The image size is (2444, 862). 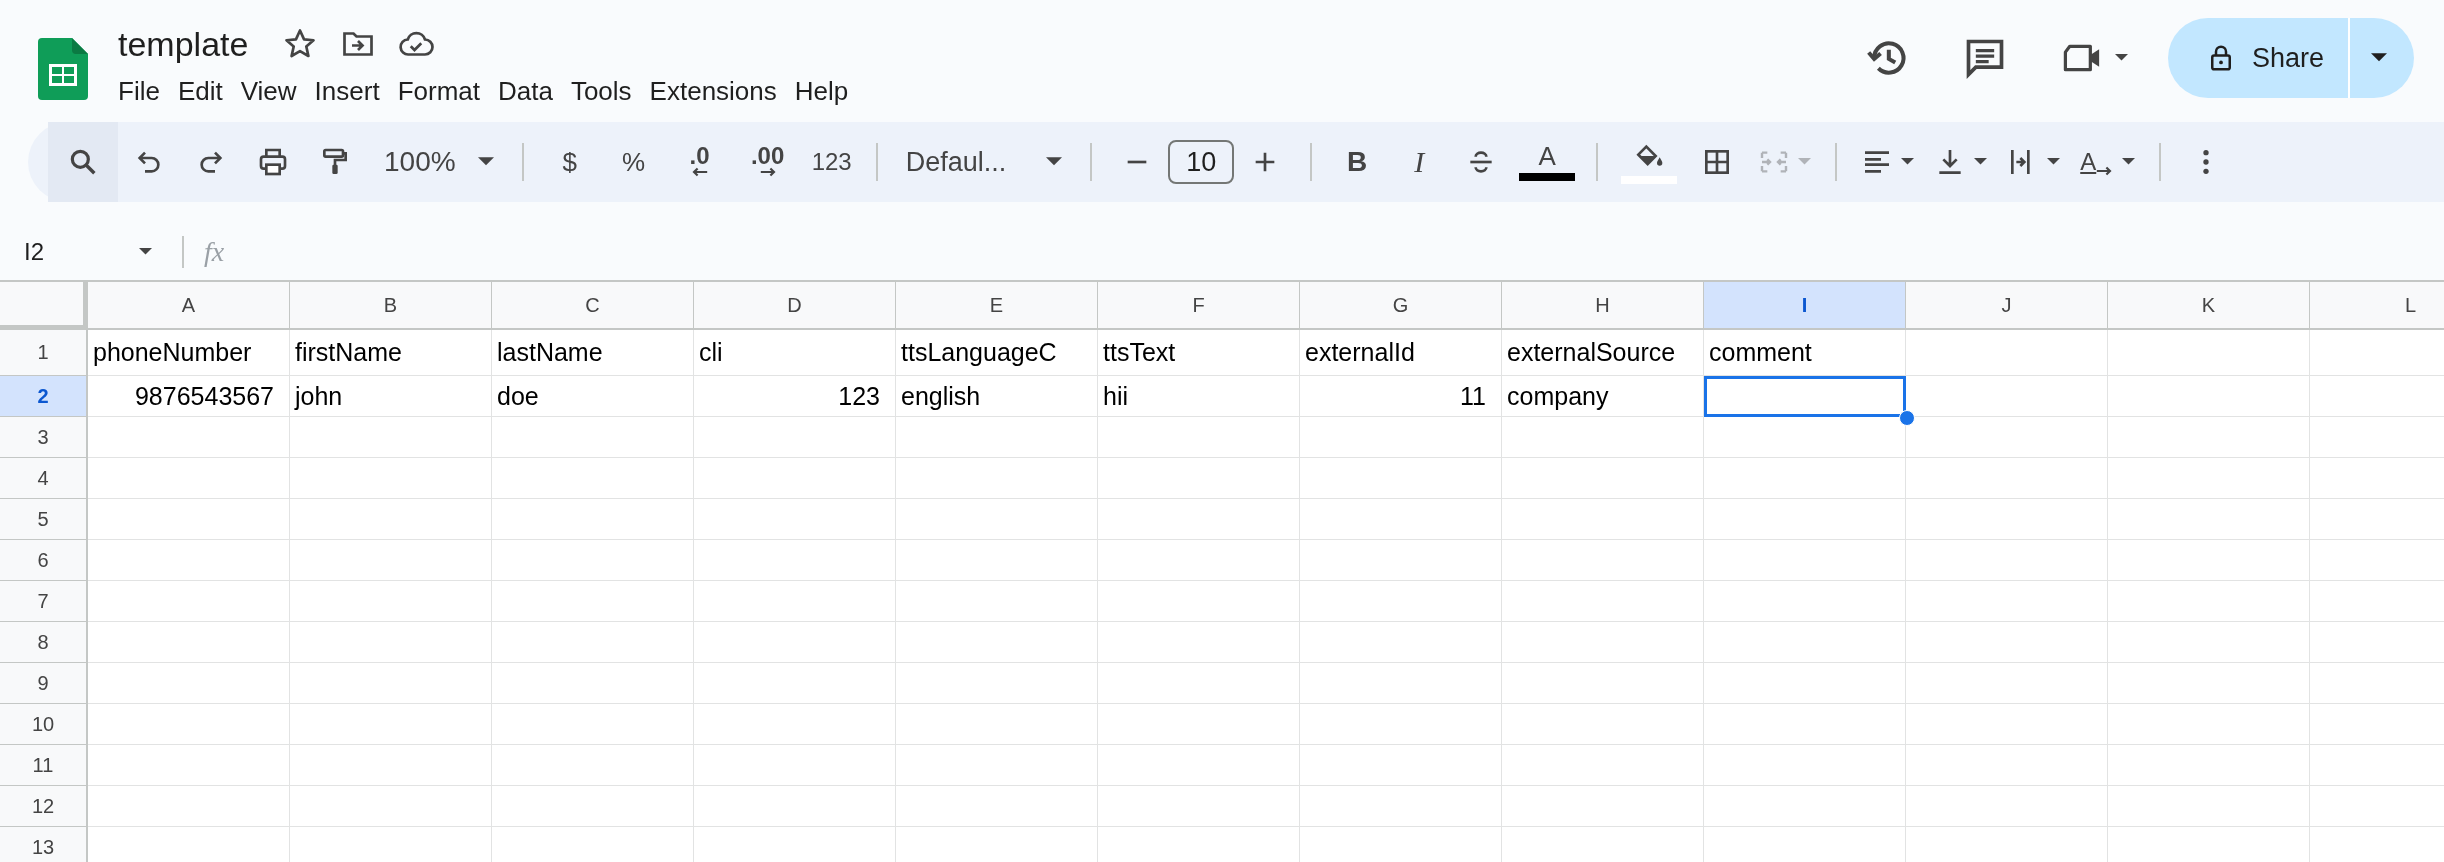 What do you see at coordinates (1198, 352) in the screenshot?
I see `table-cell: ttsText` at bounding box center [1198, 352].